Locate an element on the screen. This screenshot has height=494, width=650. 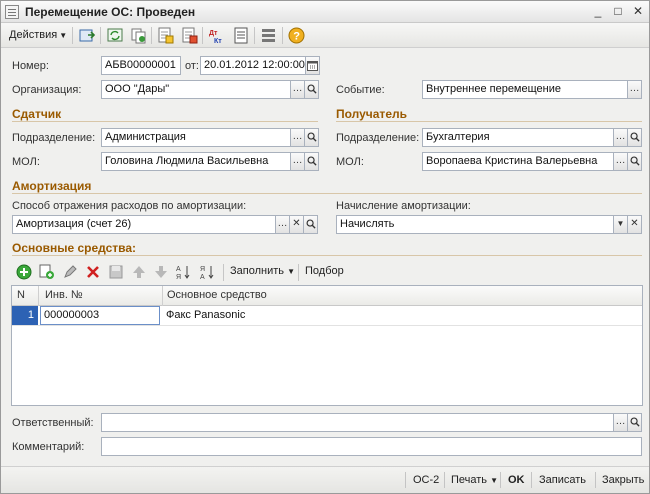
save-button: Записать is located at coordinates (562, 480).